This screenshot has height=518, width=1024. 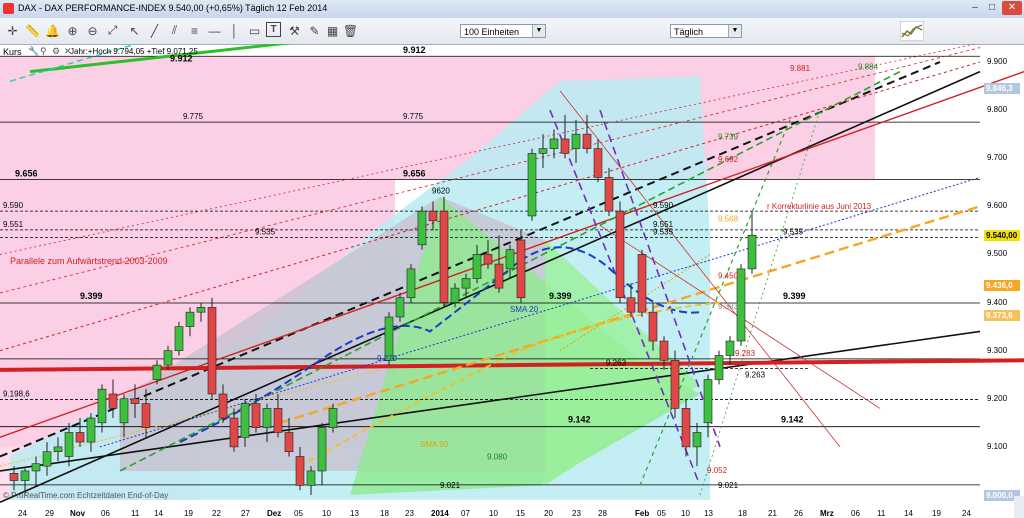 What do you see at coordinates (13, 205) in the screenshot?
I see `level-label: 9.590` at bounding box center [13, 205].